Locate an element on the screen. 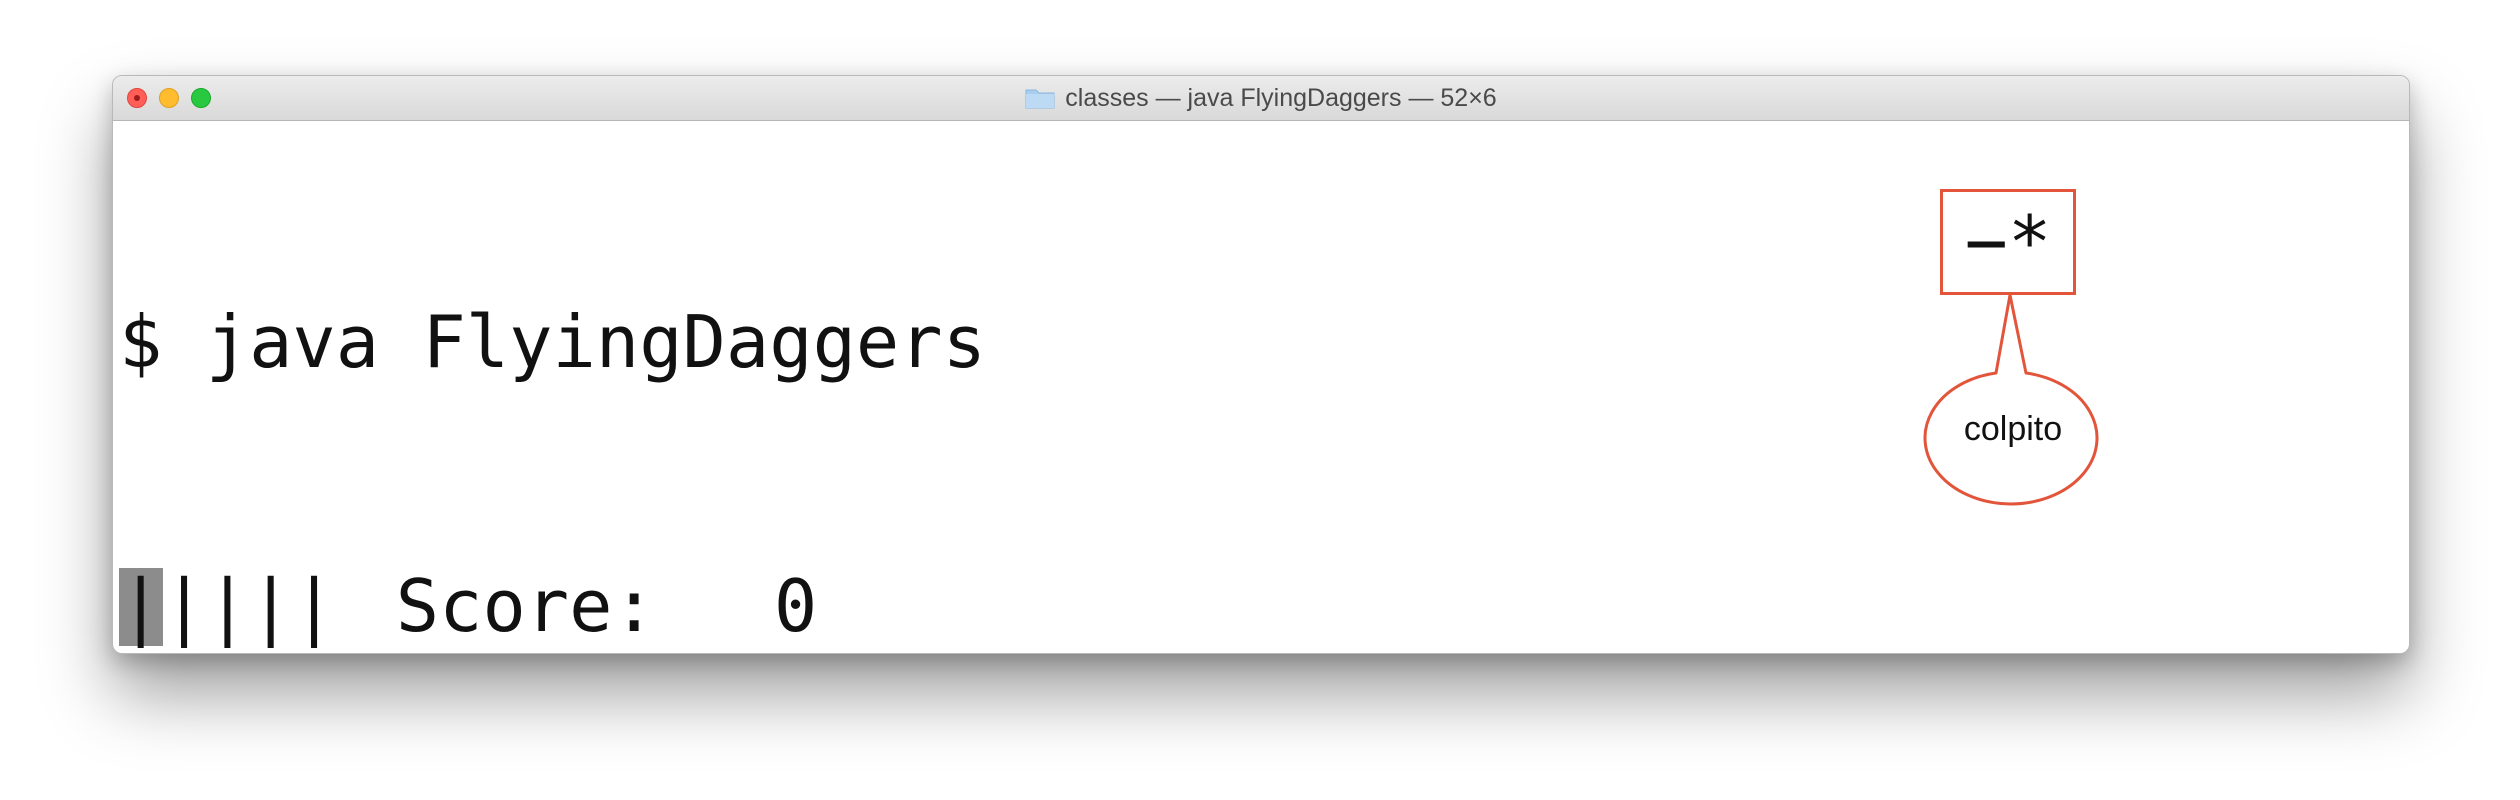 Image resolution: width=2520 pixels, height=800 pixels. command-line: $ java FlyingDaggers is located at coordinates (552, 342).